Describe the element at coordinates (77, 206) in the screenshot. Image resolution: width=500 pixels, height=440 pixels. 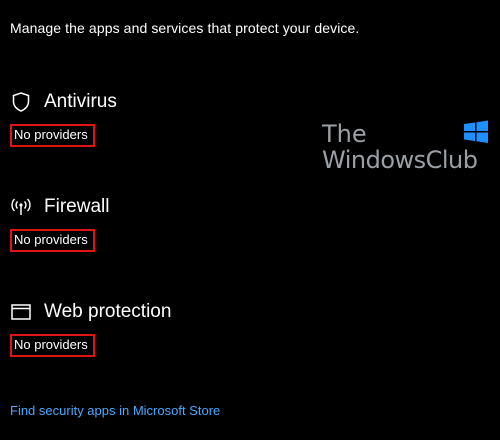
I see `firewall-title: Firewall` at that location.